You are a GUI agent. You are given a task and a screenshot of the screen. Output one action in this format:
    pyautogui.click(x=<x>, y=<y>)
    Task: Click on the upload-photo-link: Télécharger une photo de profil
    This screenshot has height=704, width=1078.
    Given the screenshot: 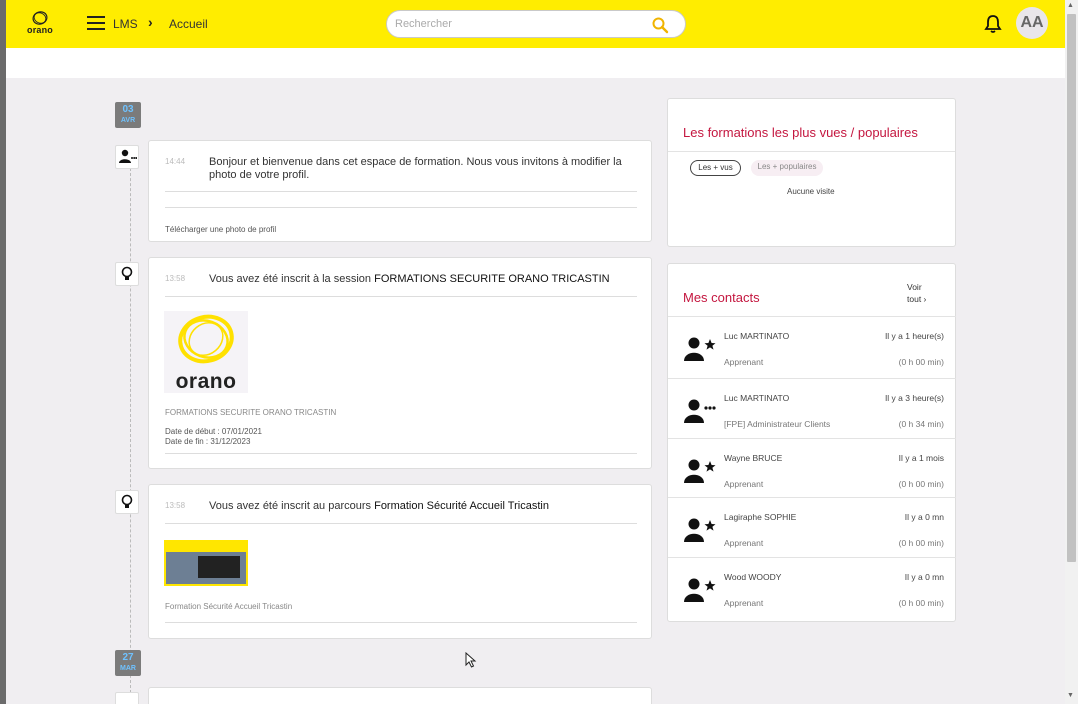 What is the action you would take?
    pyautogui.click(x=220, y=229)
    